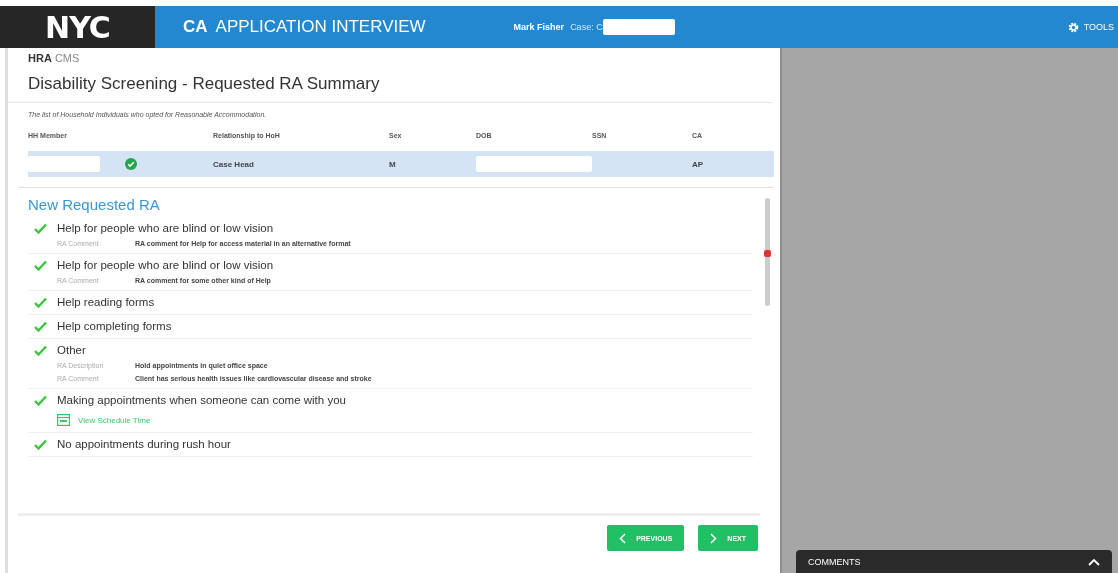 Image resolution: width=1118 pixels, height=573 pixels. What do you see at coordinates (77, 27) in the screenshot?
I see `logo: NYC` at bounding box center [77, 27].